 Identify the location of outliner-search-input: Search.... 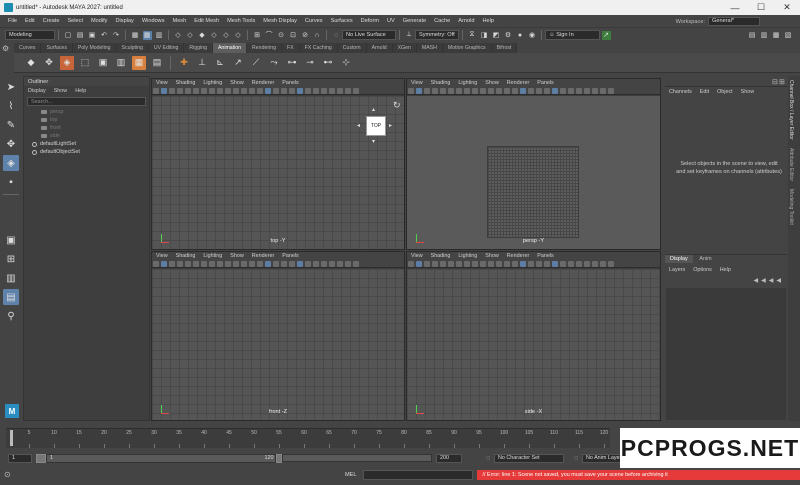
(86, 101).